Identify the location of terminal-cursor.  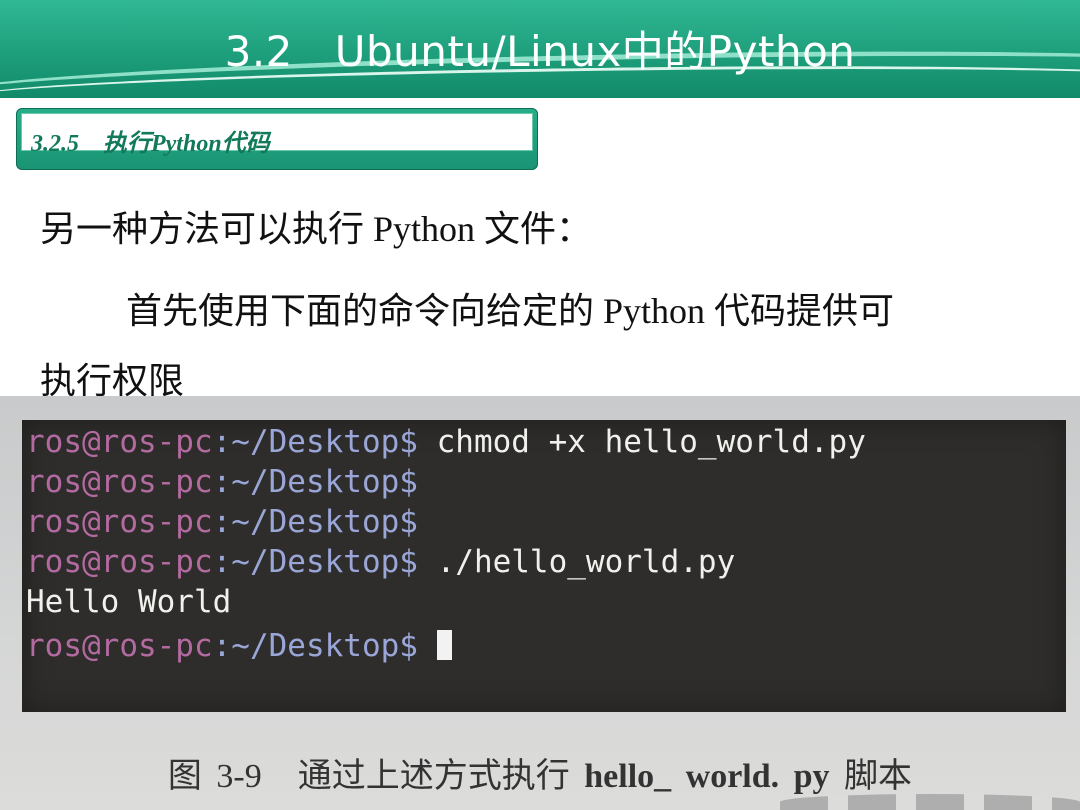
(444, 645).